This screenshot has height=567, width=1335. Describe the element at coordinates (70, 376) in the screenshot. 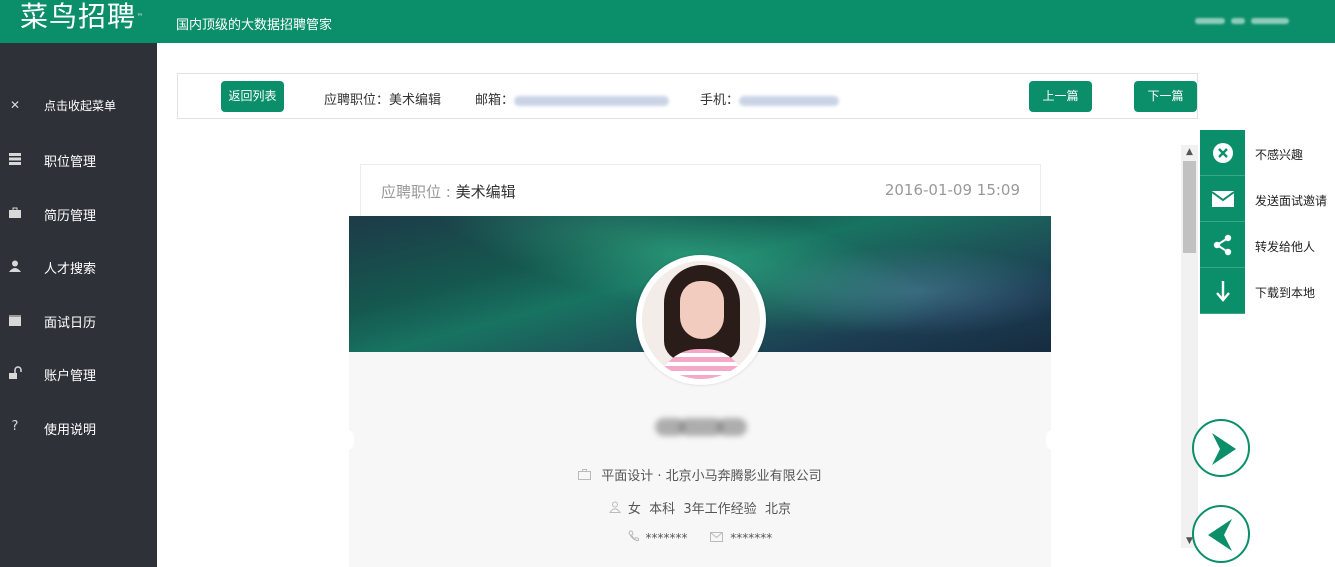

I see `sidebar-item-label: 账户管理` at that location.